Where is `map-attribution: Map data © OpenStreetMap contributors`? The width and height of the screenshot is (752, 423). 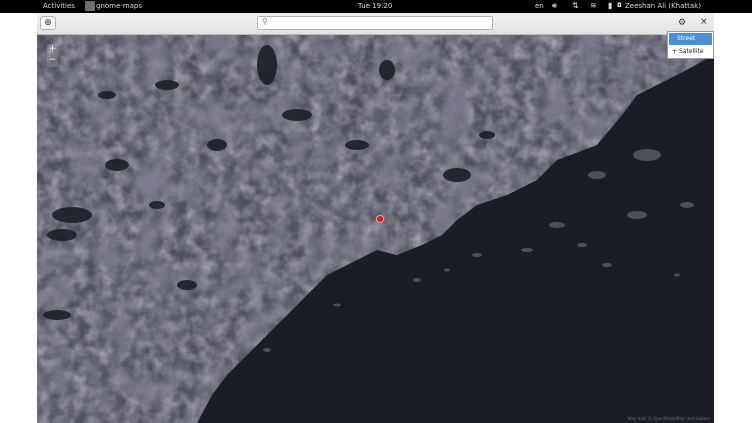
map-attribution: Map data © OpenStreetMap contributors is located at coordinates (668, 418).